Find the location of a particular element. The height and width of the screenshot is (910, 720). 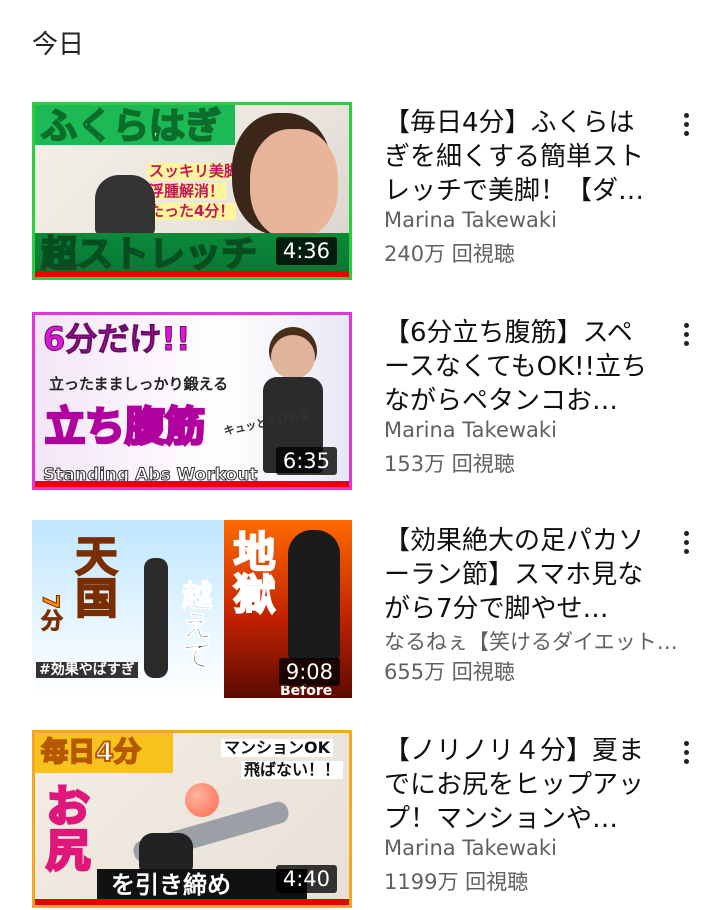

video-thumbnail: 毎日4分 マンションOK 飛ばない！！ お尻 を引き締め 4:40 is located at coordinates (192, 819).